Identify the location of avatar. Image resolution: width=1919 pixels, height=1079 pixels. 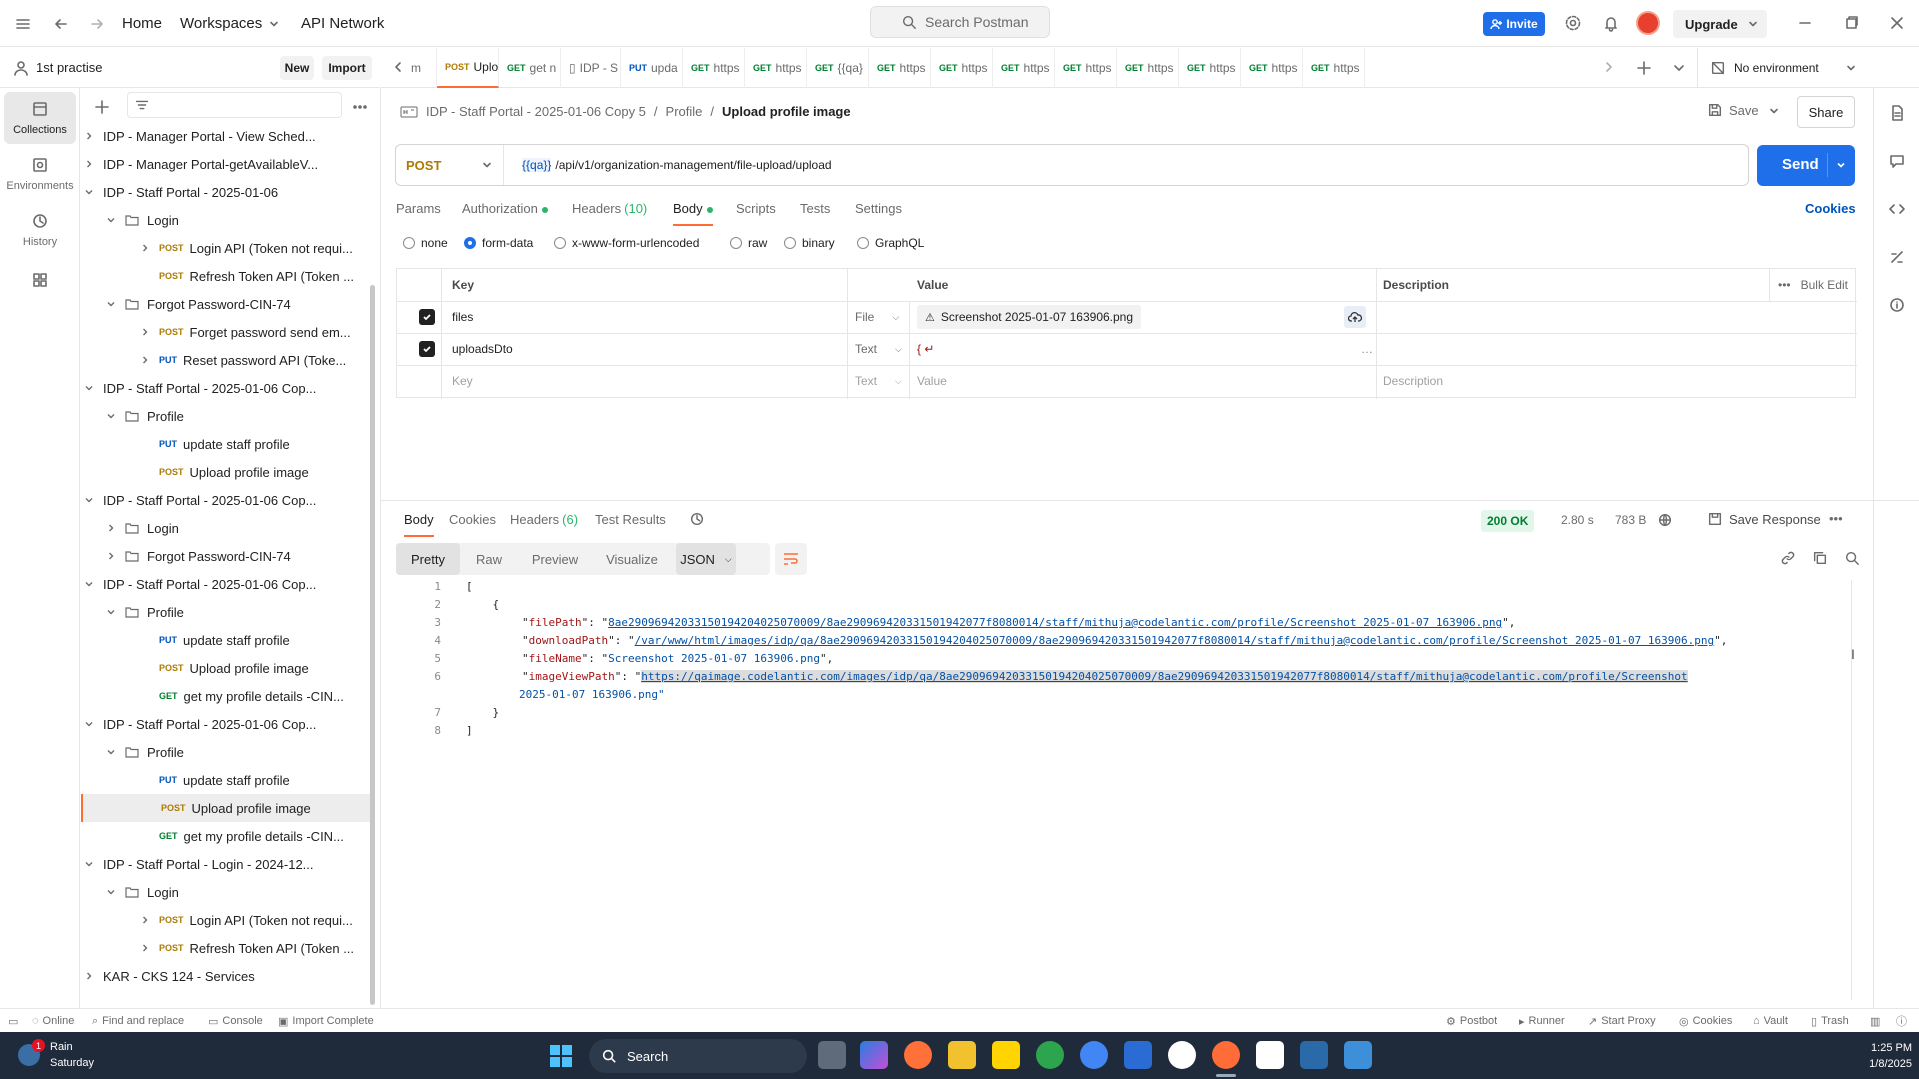
(1648, 23).